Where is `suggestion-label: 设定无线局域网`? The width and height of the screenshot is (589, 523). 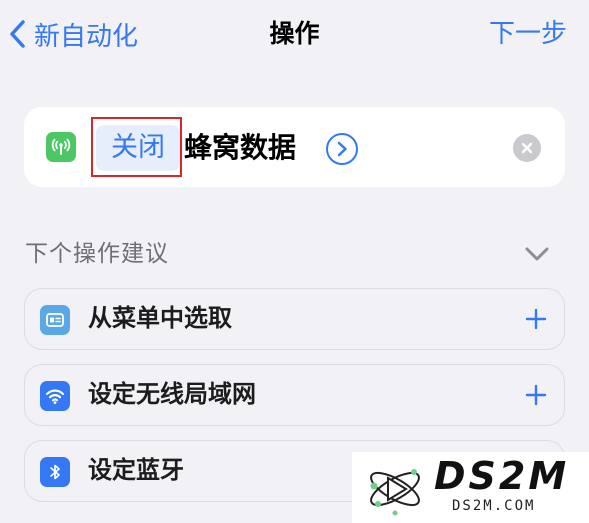 suggestion-label: 设定无线局域网 is located at coordinates (172, 394).